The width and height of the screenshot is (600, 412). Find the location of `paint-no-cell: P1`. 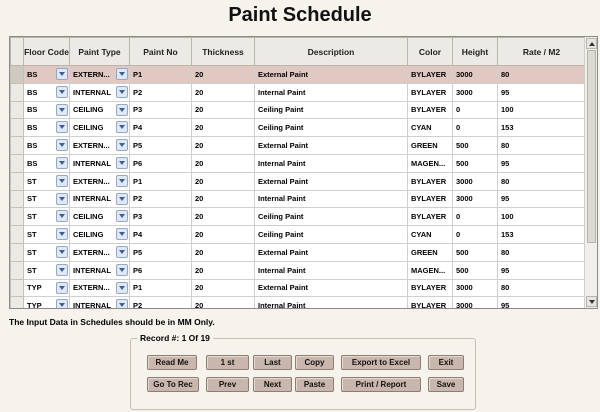

paint-no-cell: P1 is located at coordinates (160, 288).